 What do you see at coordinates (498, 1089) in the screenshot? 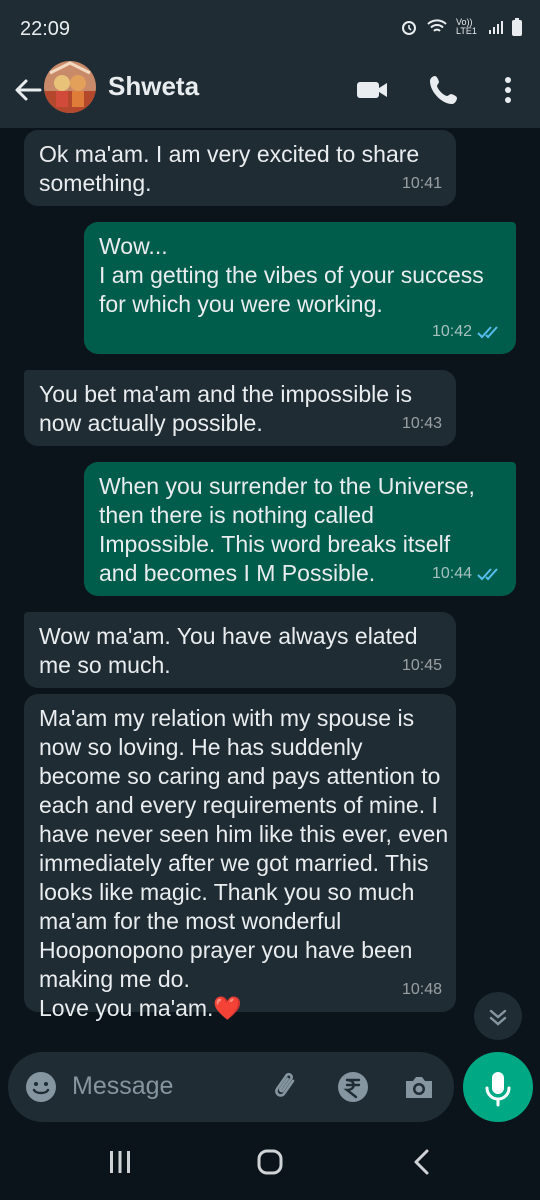
I see `mic-icon` at bounding box center [498, 1089].